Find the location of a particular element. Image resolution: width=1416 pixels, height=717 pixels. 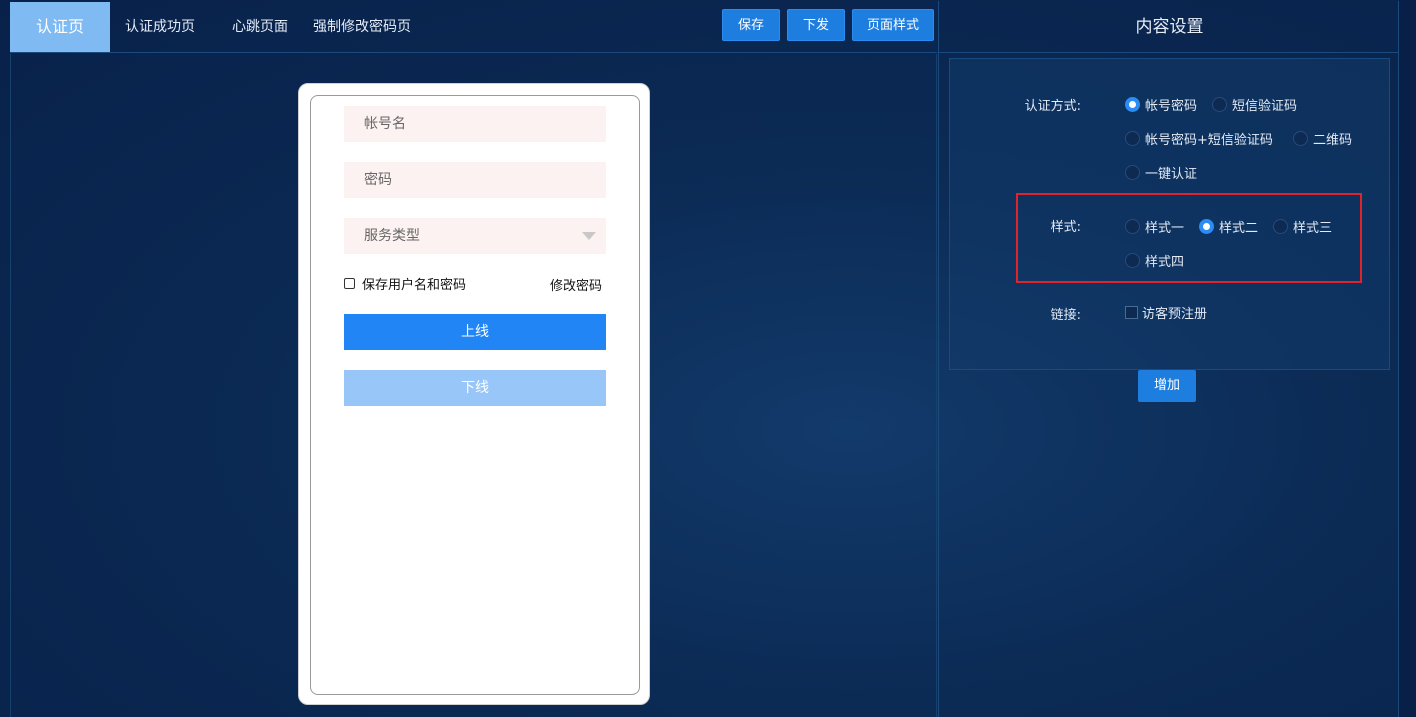

link-option-visitor-preregister: 访客预注册 is located at coordinates (1166, 312).